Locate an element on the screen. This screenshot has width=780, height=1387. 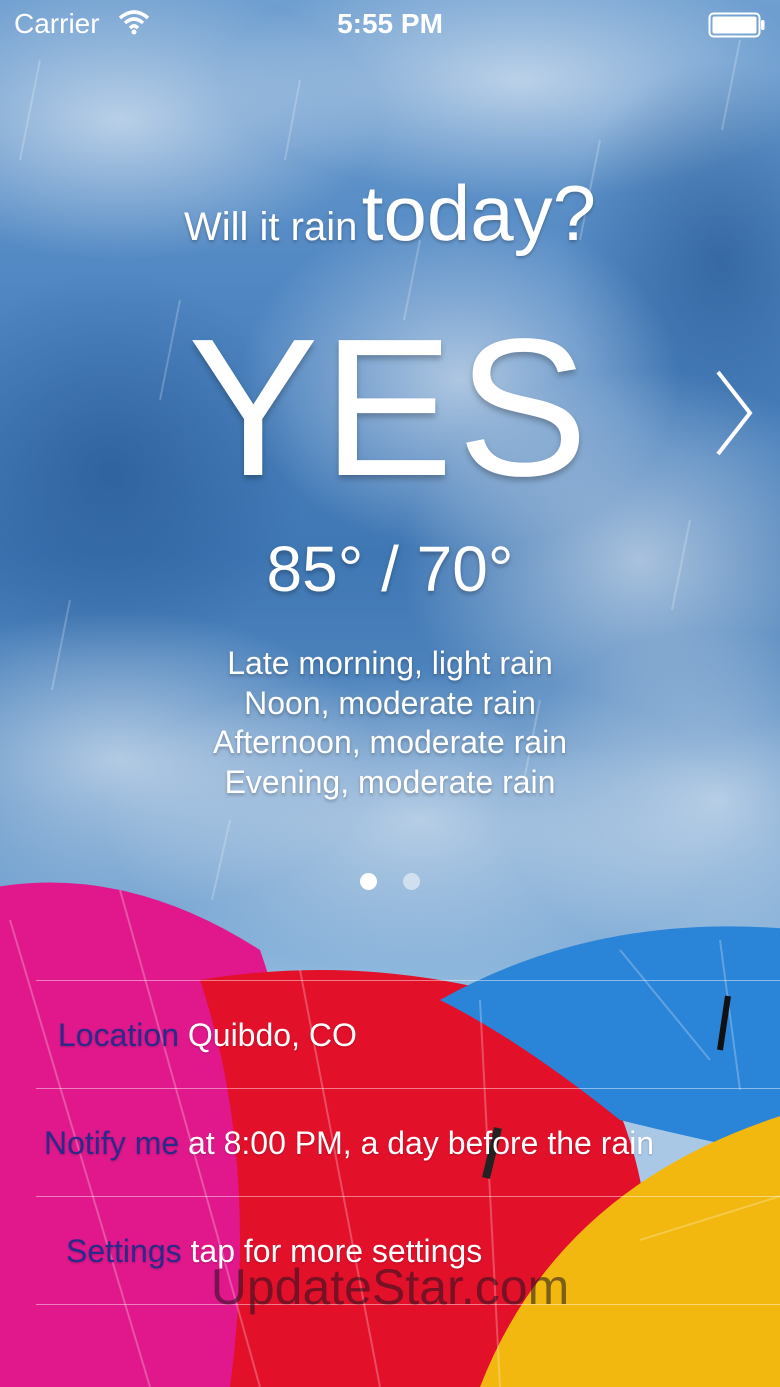
notify-value: at 8:00 PM, a day before the rain is located at coordinates (421, 1143).